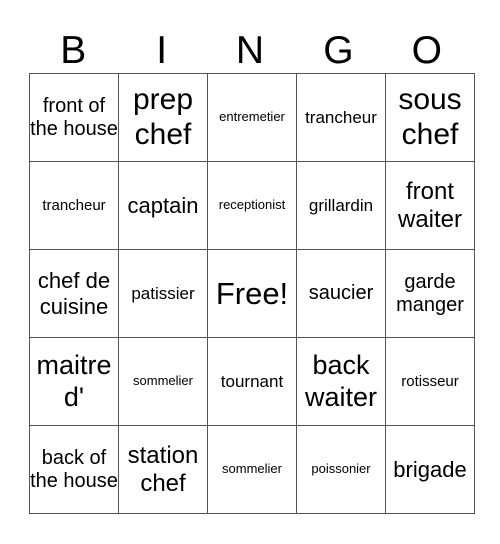  Describe the element at coordinates (430, 293) in the screenshot. I see `bingo-cell: garde manger` at that location.